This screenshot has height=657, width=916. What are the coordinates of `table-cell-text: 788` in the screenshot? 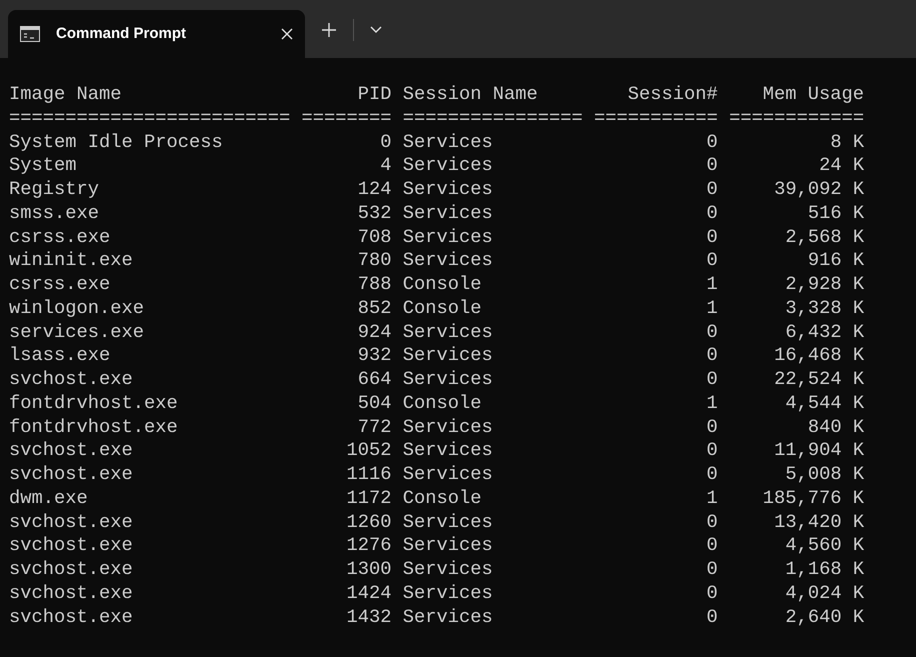 It's located at (374, 285).